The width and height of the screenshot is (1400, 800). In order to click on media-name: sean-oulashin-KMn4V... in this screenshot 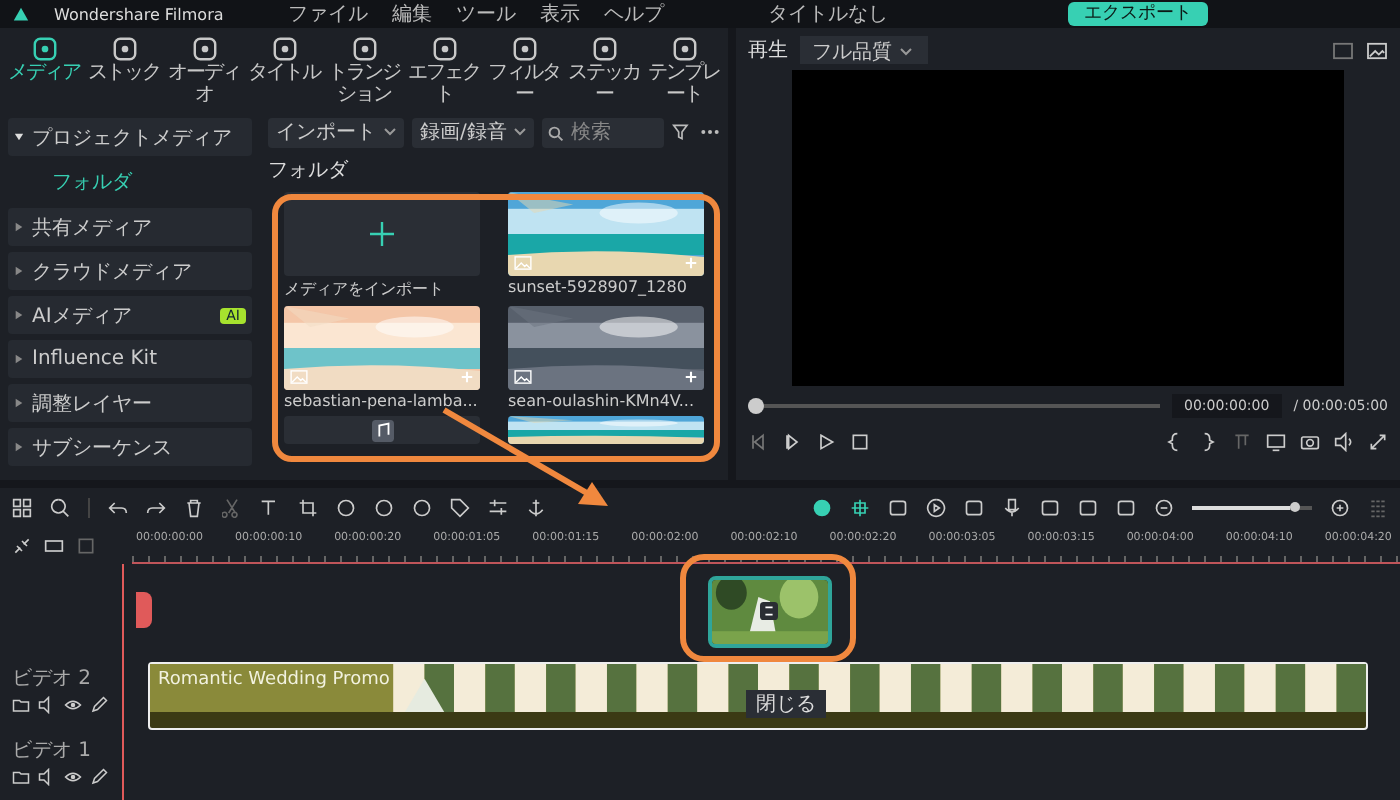, I will do `click(602, 401)`.